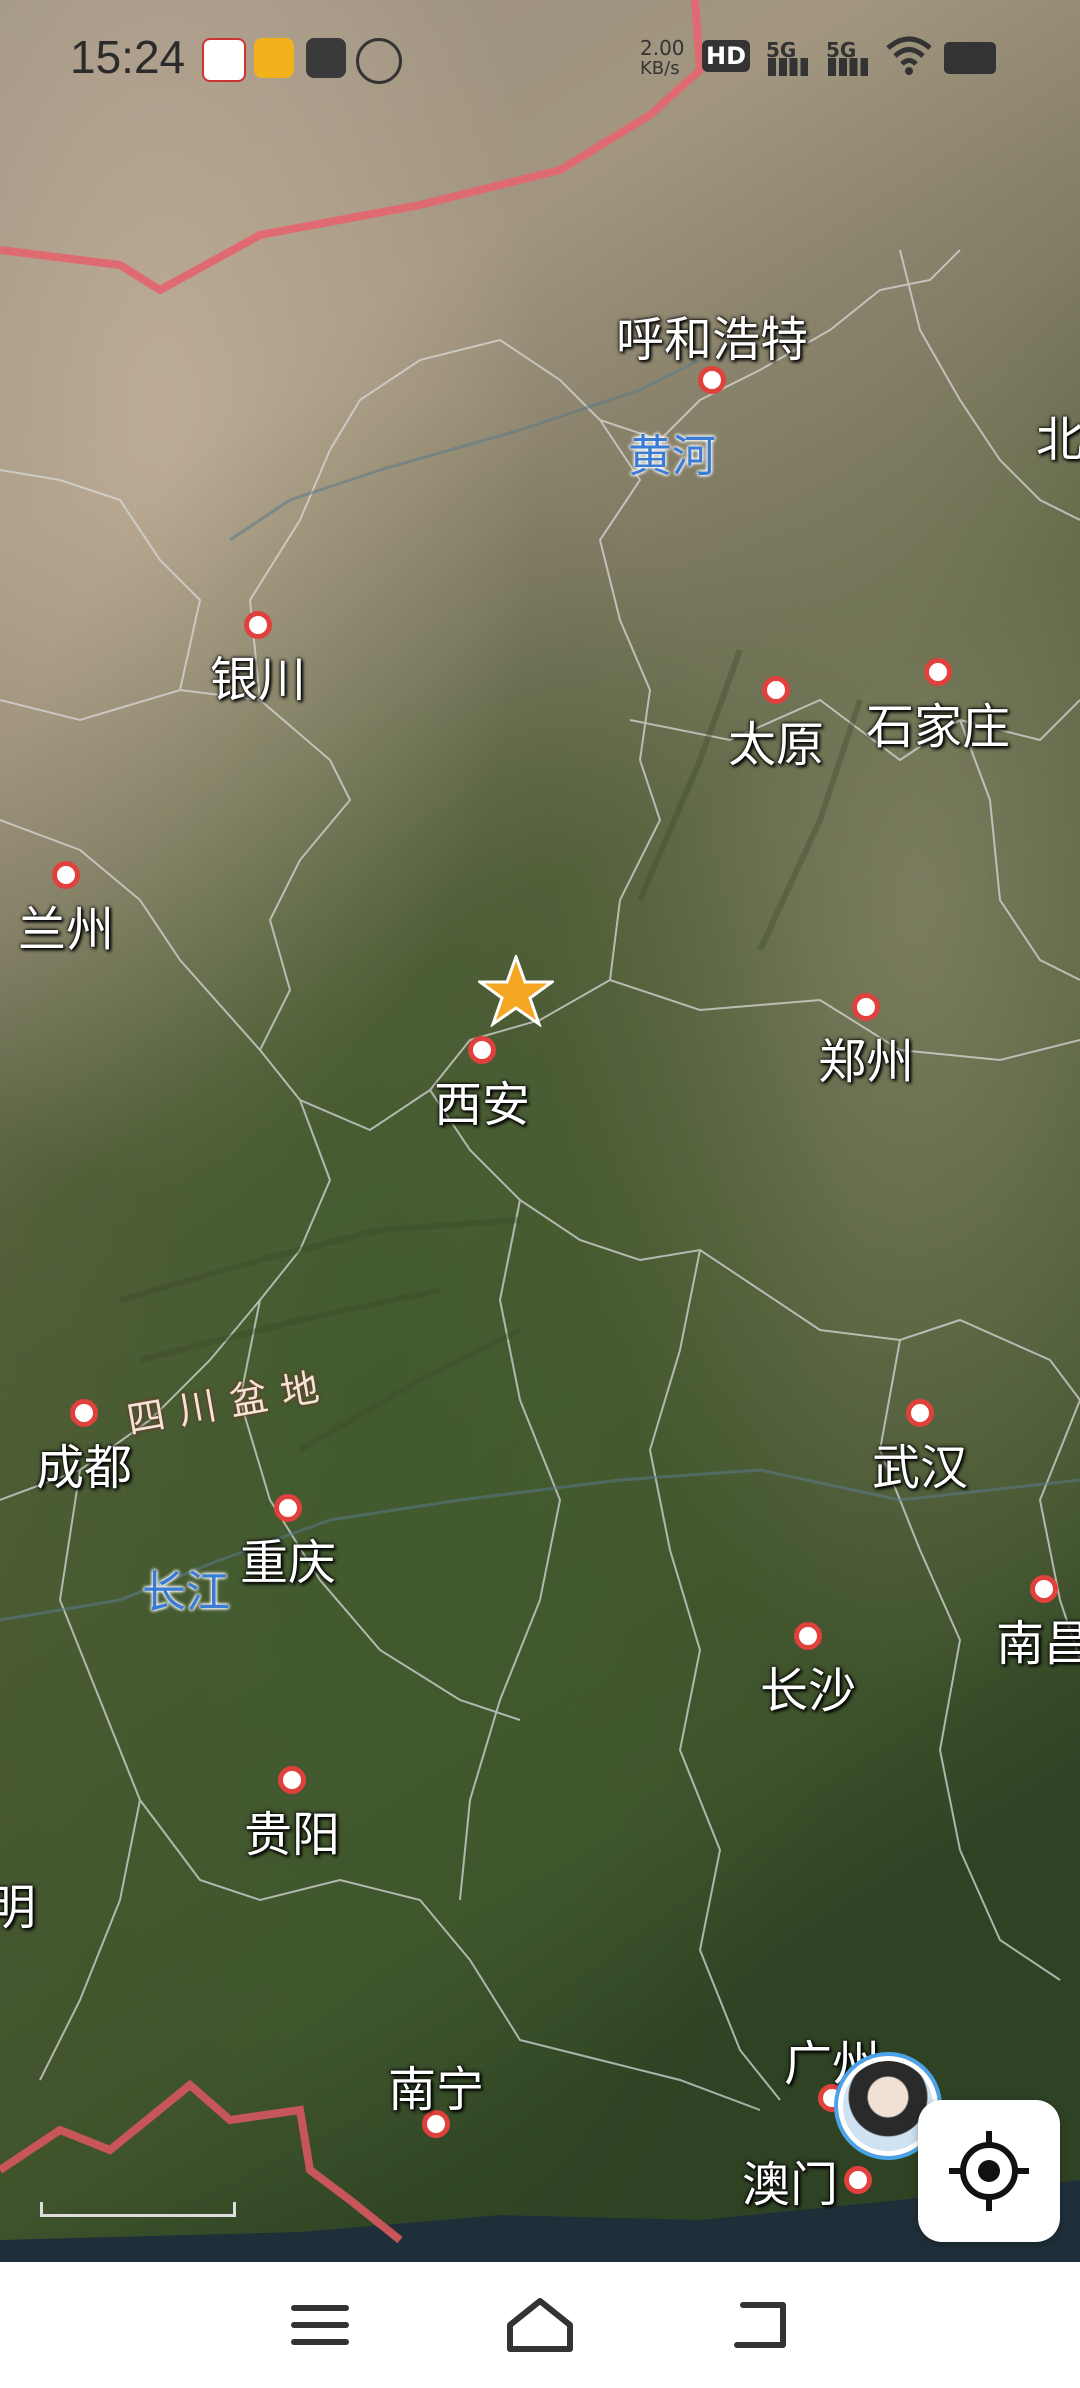  Describe the element at coordinates (776, 740) in the screenshot. I see `city-label: 太原` at that location.